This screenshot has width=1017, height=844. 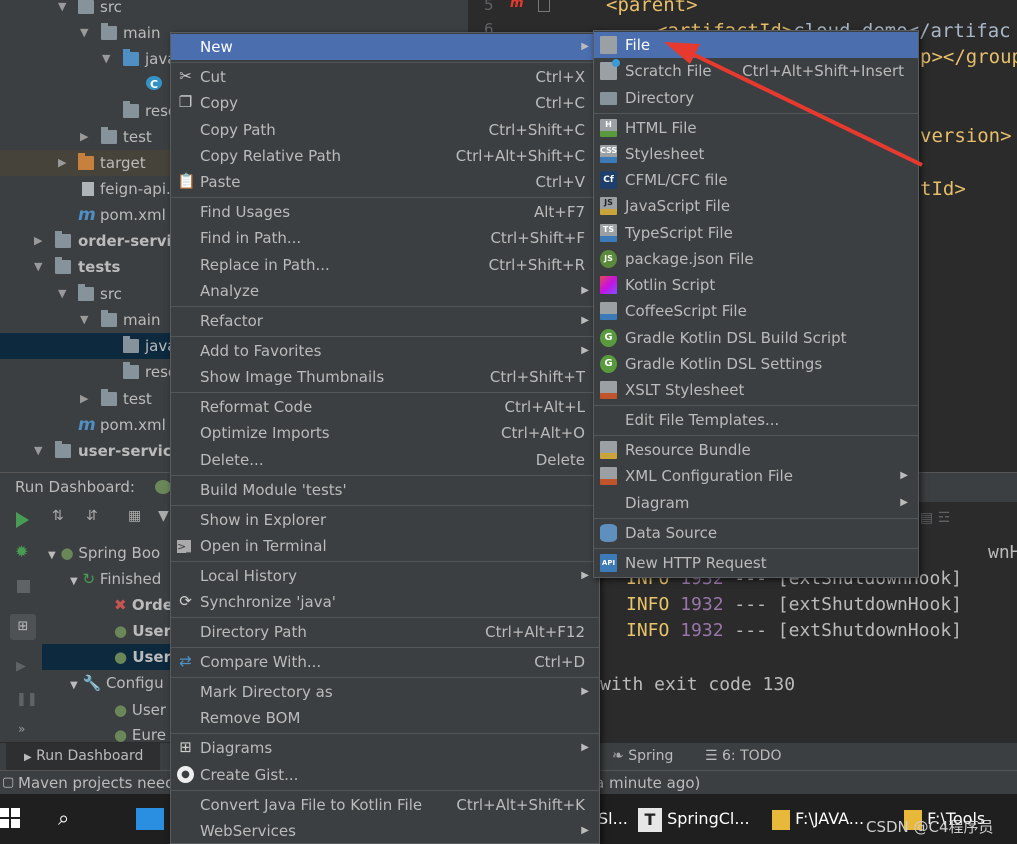 What do you see at coordinates (385, 576) in the screenshot?
I see `menu-item-local-history: Local History ▶` at bounding box center [385, 576].